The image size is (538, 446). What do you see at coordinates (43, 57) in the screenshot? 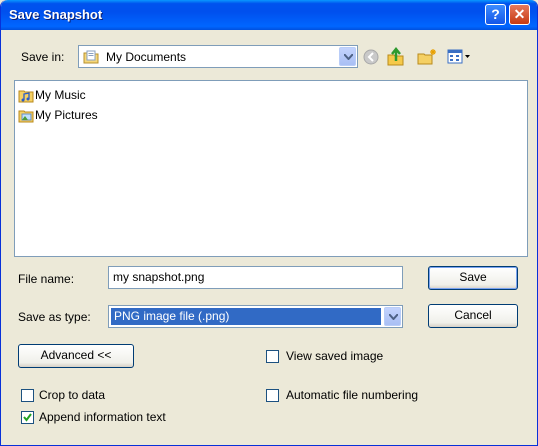
I see `save-in-label: Save in:` at bounding box center [43, 57].